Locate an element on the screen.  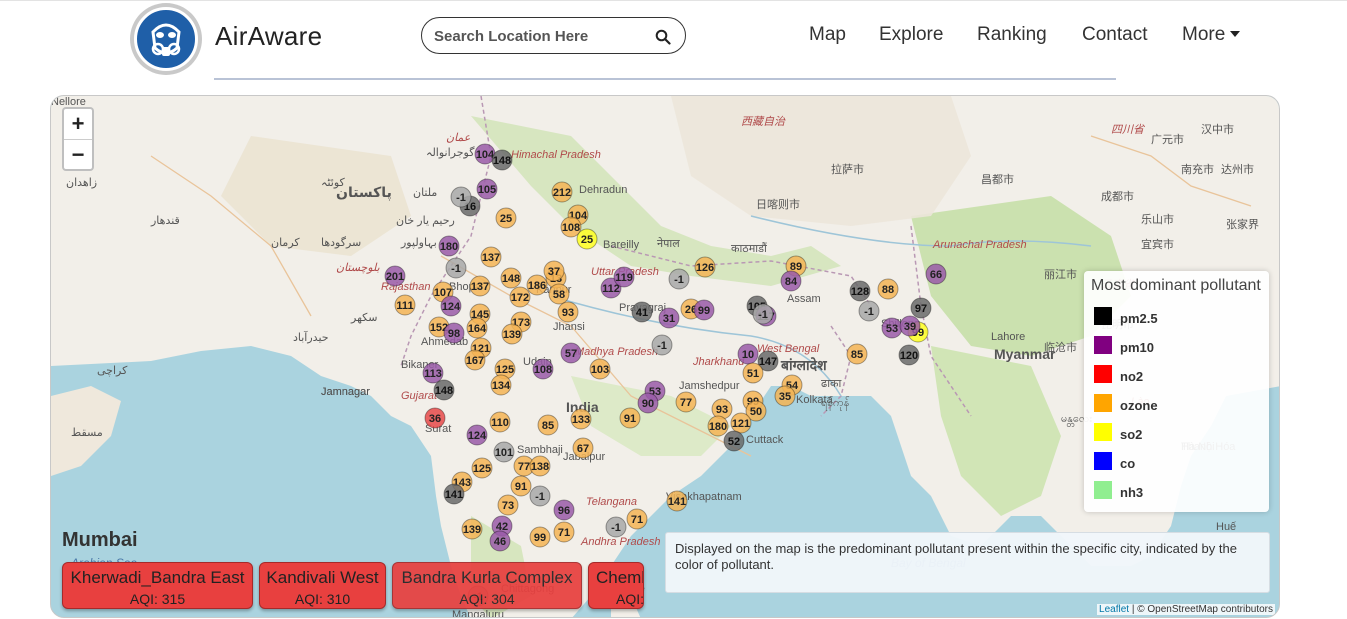
zoom-out-button: − is located at coordinates (78, 154).